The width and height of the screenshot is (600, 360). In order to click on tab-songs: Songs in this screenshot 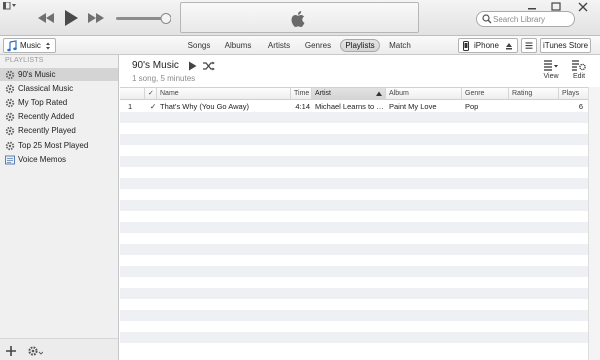, I will do `click(199, 45)`.